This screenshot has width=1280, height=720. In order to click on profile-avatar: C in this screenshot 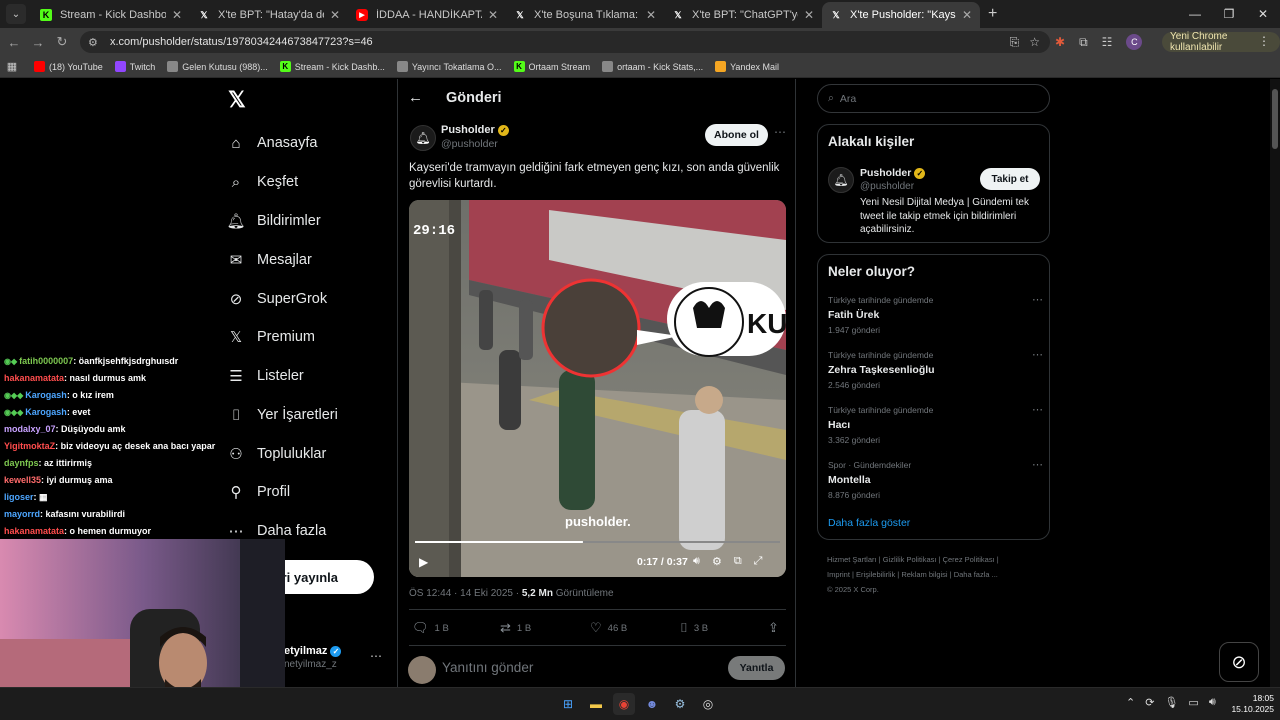, I will do `click(1134, 42)`.